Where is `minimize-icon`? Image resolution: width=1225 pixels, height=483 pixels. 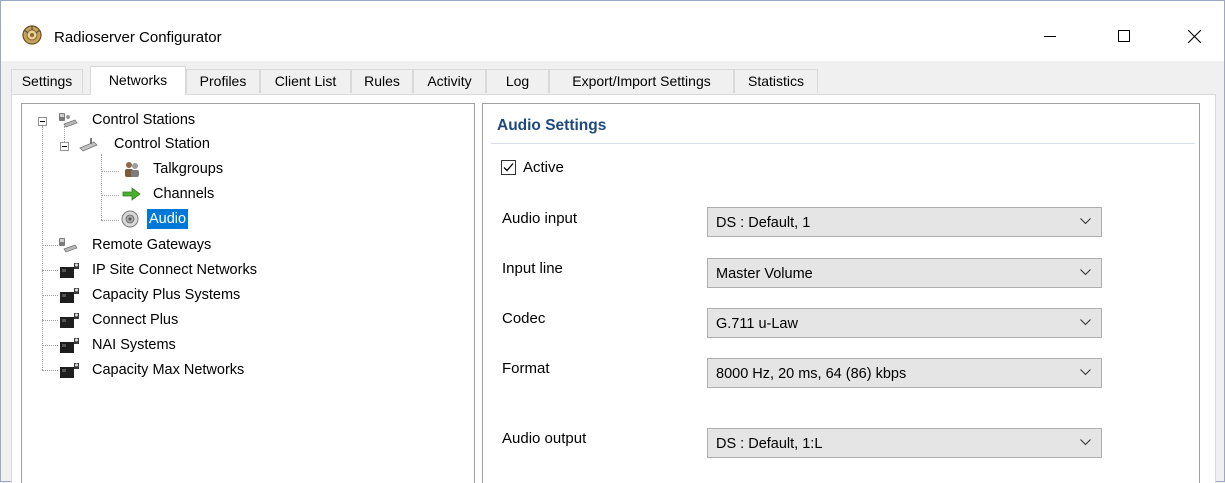 minimize-icon is located at coordinates (1050, 36).